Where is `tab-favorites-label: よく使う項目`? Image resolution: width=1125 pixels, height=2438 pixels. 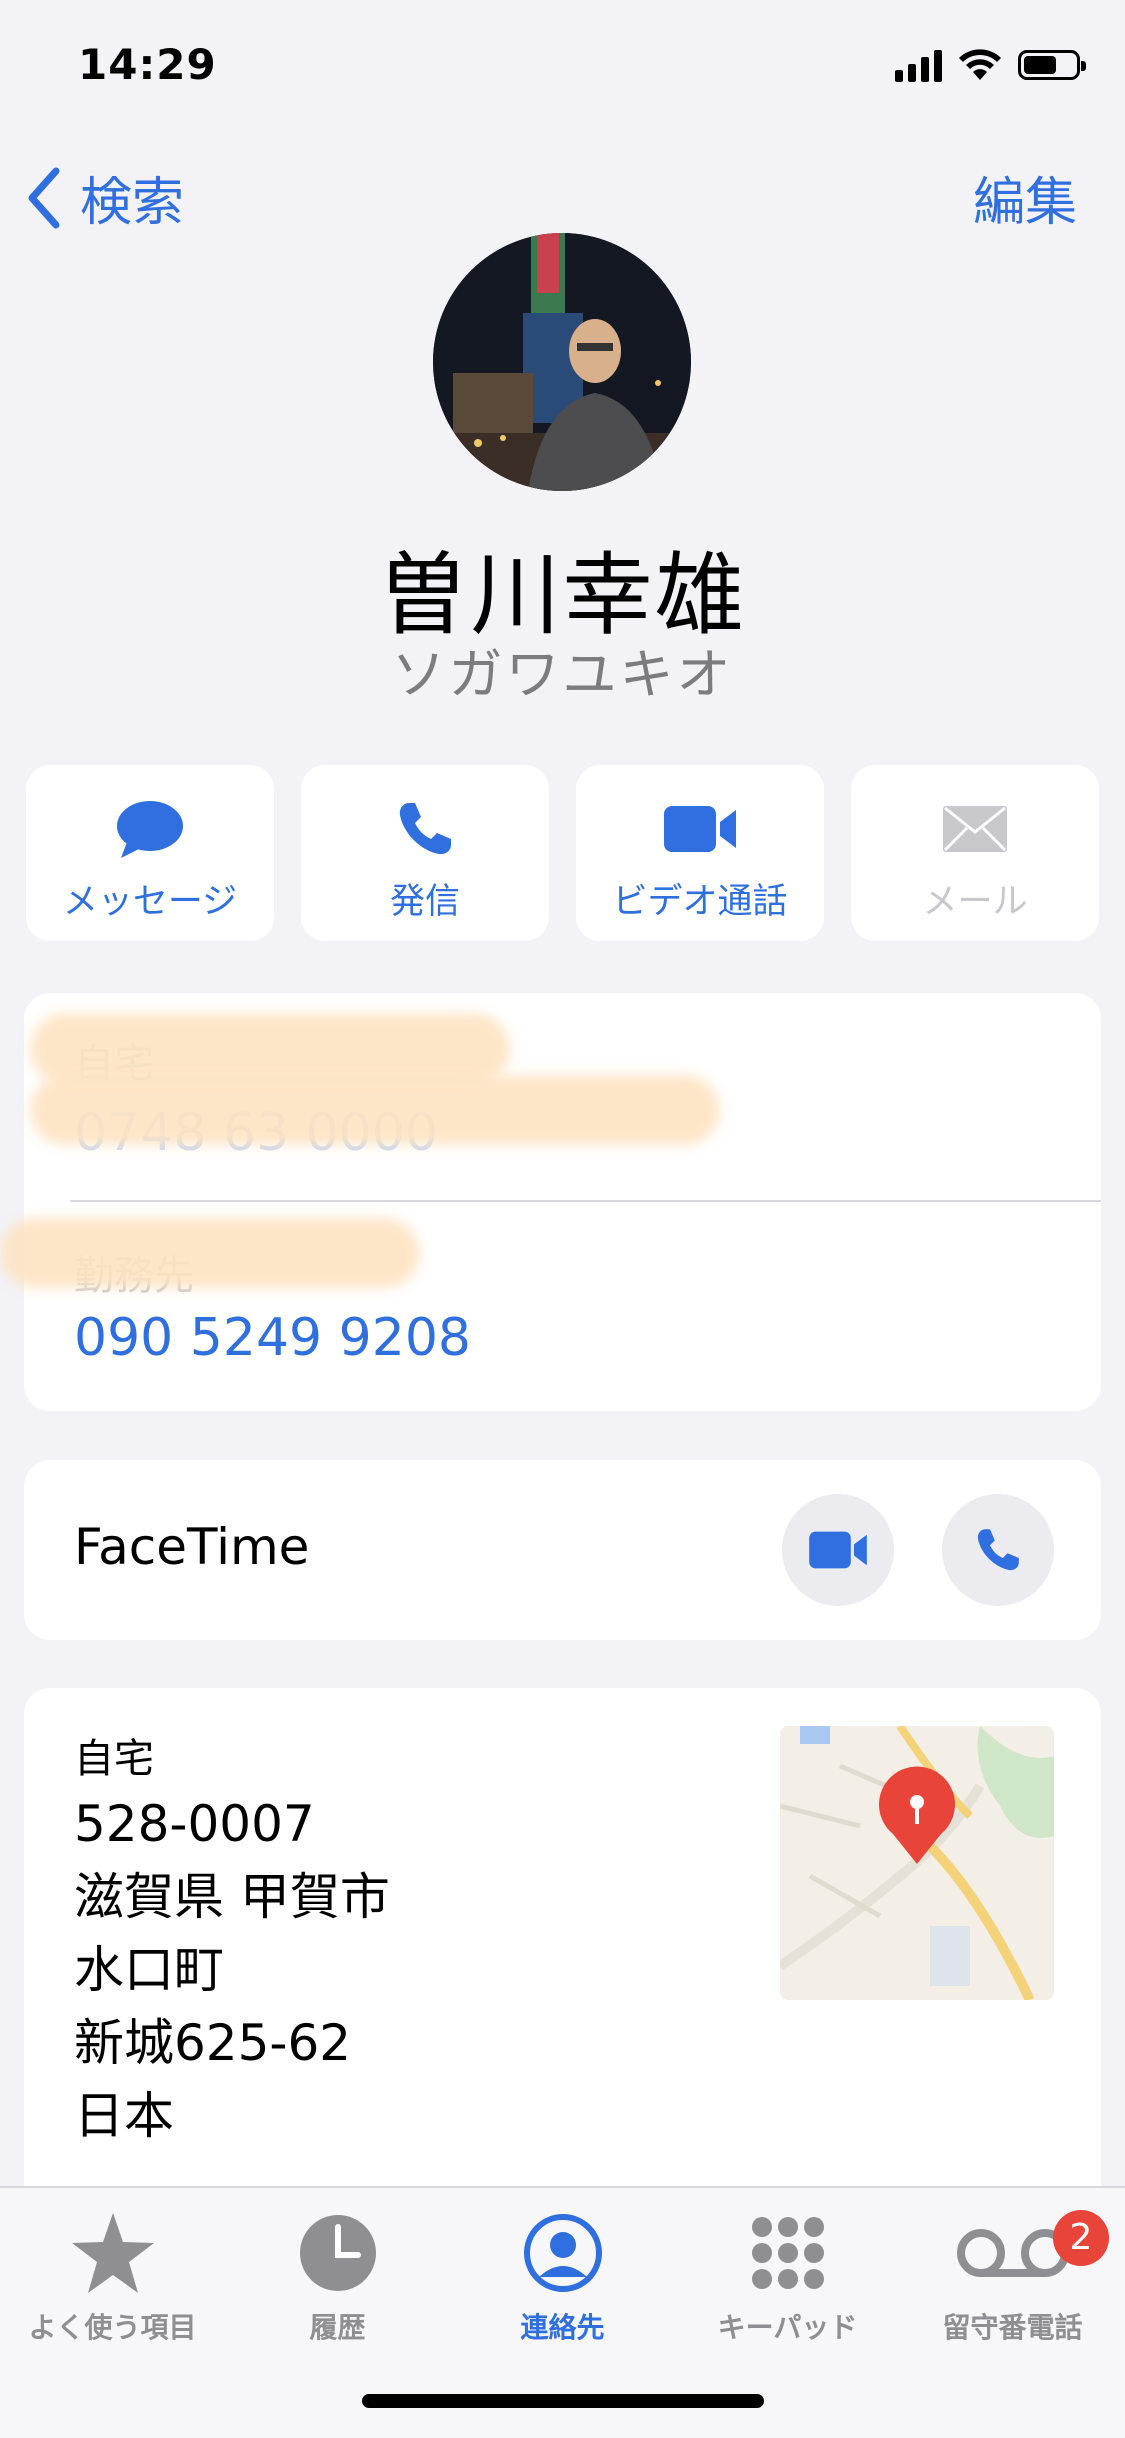 tab-favorites-label: よく使う項目 is located at coordinates (112, 2327).